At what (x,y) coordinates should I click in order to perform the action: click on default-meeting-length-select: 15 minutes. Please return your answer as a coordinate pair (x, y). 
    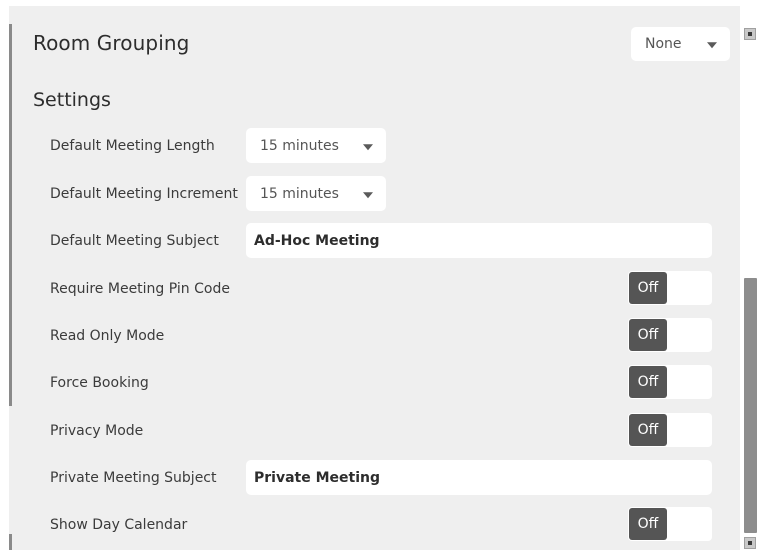
    Looking at the image, I should click on (316, 145).